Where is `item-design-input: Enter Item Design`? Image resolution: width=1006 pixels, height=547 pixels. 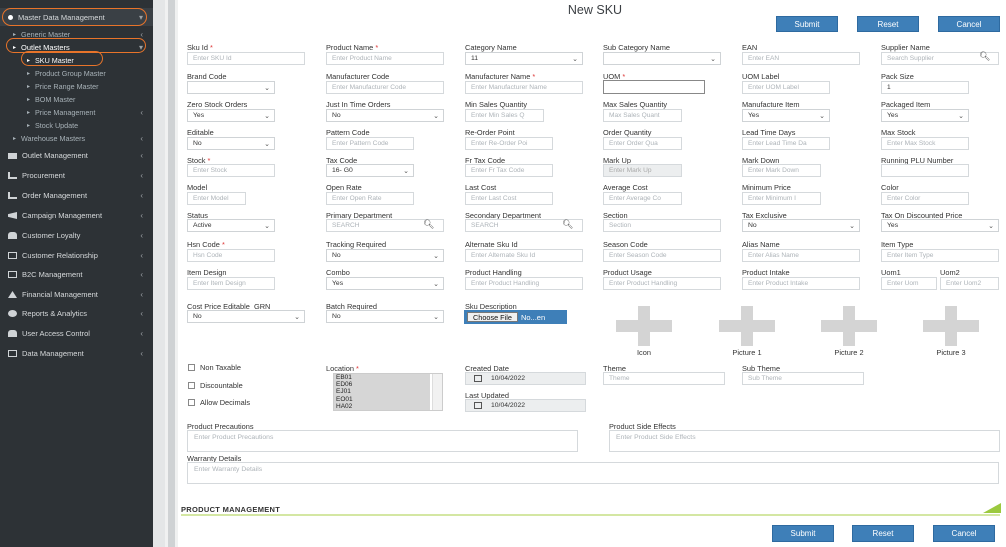 item-design-input: Enter Item Design is located at coordinates (231, 283).